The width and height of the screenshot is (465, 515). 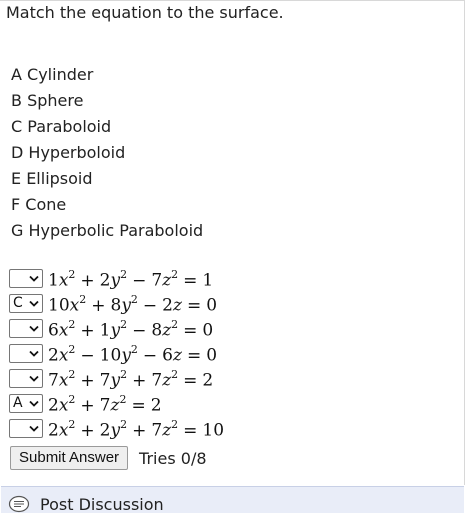 I want to click on equation-row: 2x2−10y2−6z = 0, so click(x=116, y=353).